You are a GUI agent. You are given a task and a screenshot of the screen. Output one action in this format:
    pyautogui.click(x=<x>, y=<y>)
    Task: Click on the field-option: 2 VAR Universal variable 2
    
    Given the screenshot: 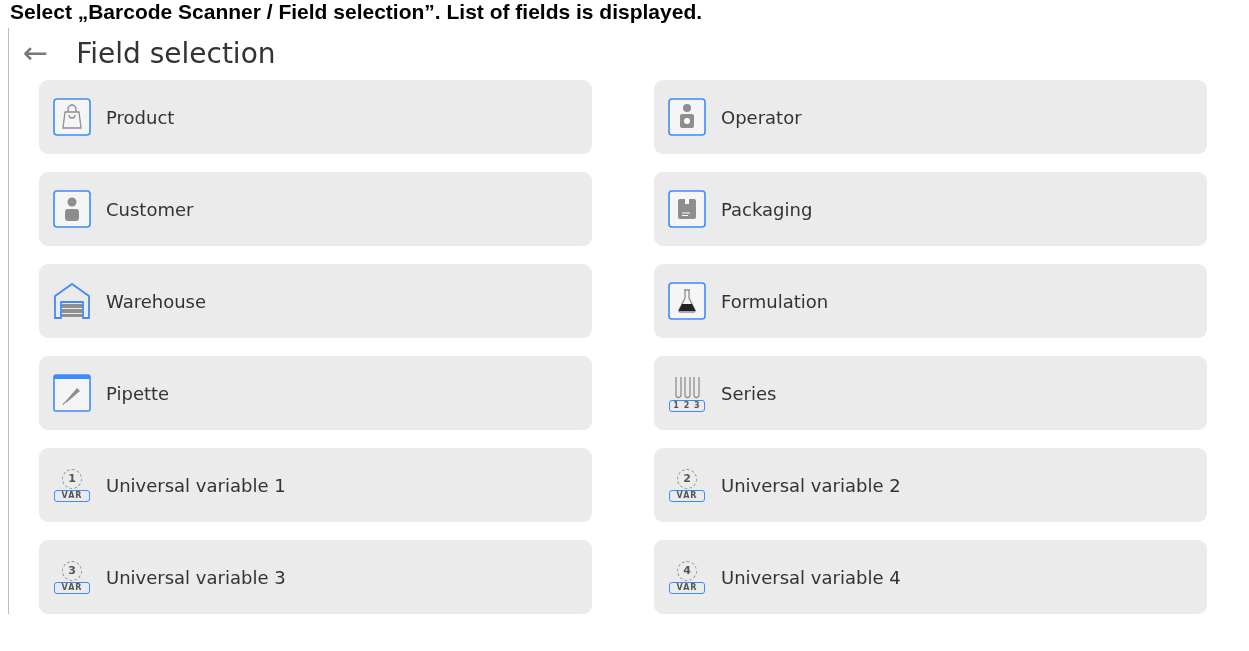 What is the action you would take?
    pyautogui.click(x=930, y=485)
    